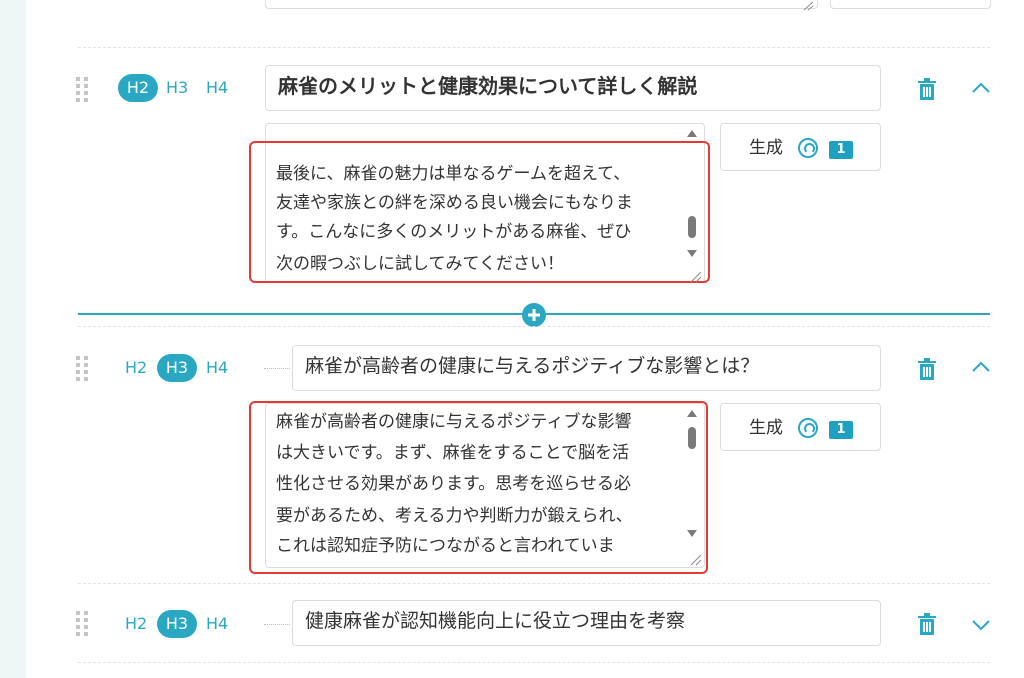 Image resolution: width=1024 pixels, height=678 pixels. Describe the element at coordinates (573, 88) in the screenshot. I see `heading-title-input: 麻雀のメリットと健康効果について詳しく解説` at that location.